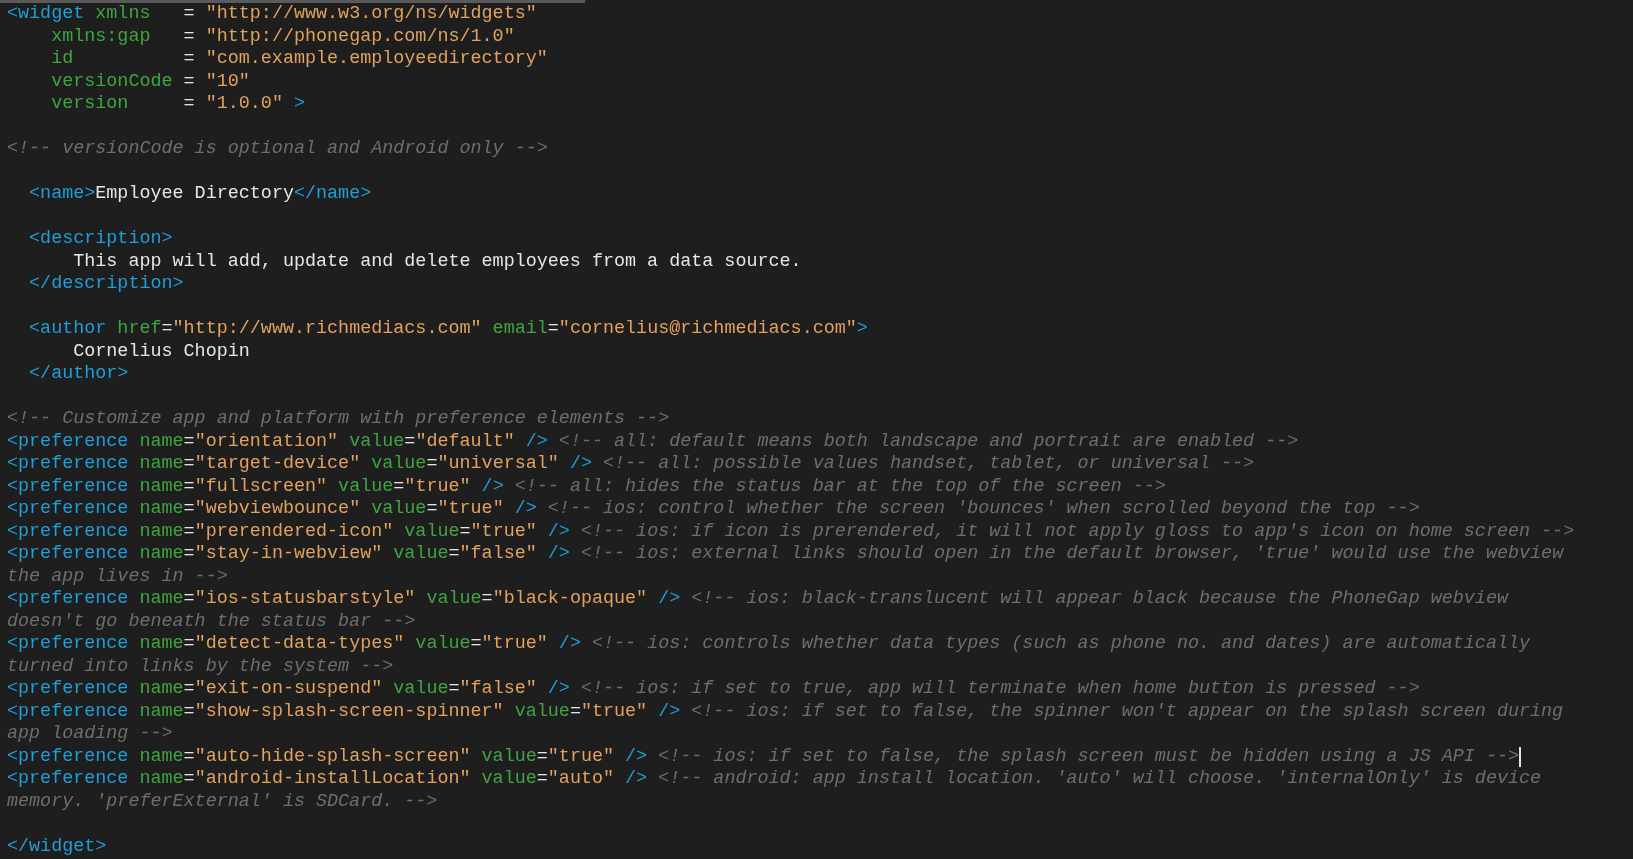 The width and height of the screenshot is (1633, 859). Describe the element at coordinates (774, 779) in the screenshot. I see `code-line: <preference name="android-installLocation" value="auto" /> <!-- android: app install location. 'auto' will choose. 'internalOnly' is device` at that location.